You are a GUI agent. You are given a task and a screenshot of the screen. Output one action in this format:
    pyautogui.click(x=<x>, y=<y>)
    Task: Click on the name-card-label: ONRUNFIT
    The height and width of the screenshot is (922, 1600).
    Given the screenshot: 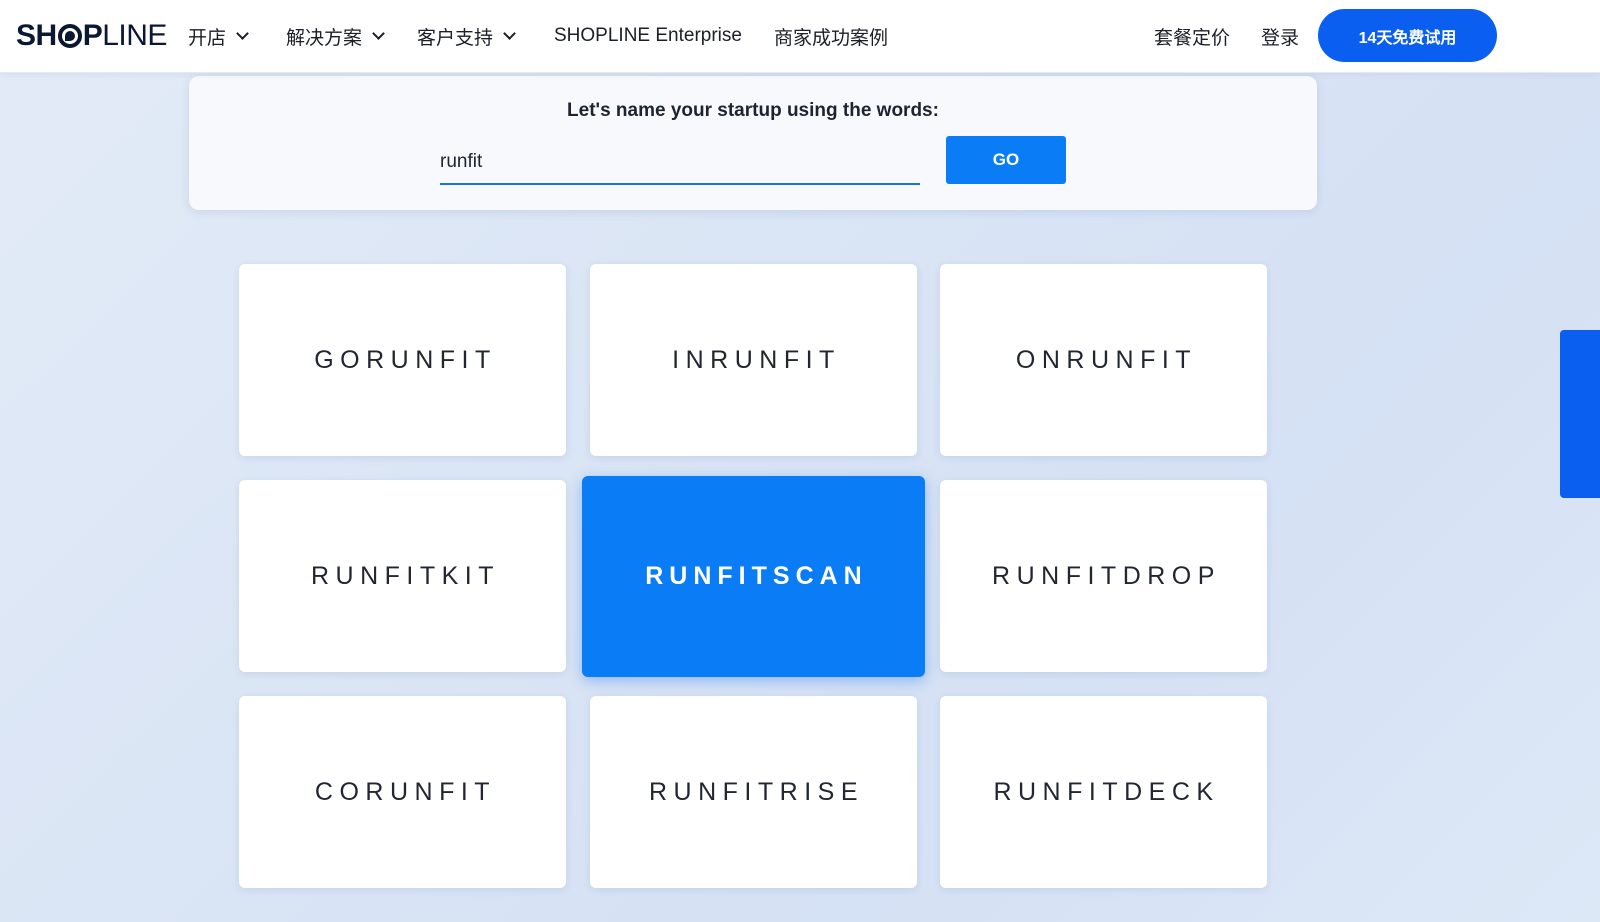 What is the action you would take?
    pyautogui.click(x=1106, y=359)
    